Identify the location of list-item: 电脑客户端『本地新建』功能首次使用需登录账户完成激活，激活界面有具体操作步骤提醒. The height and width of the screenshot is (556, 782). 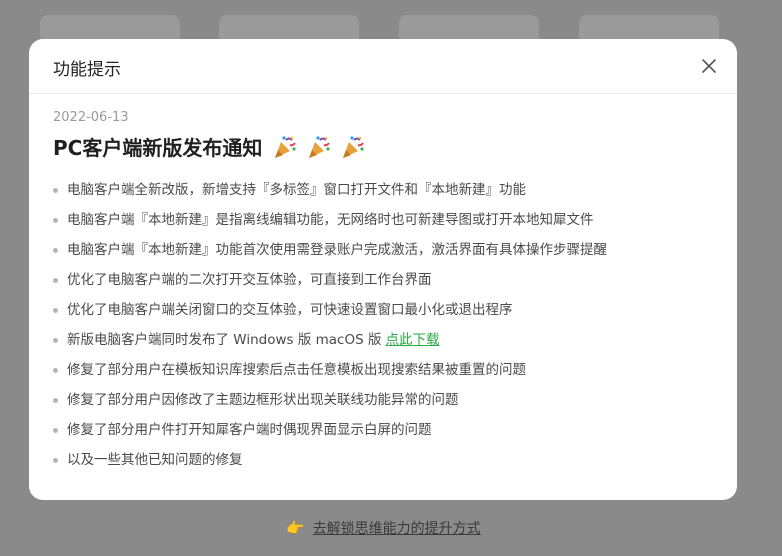
(383, 250).